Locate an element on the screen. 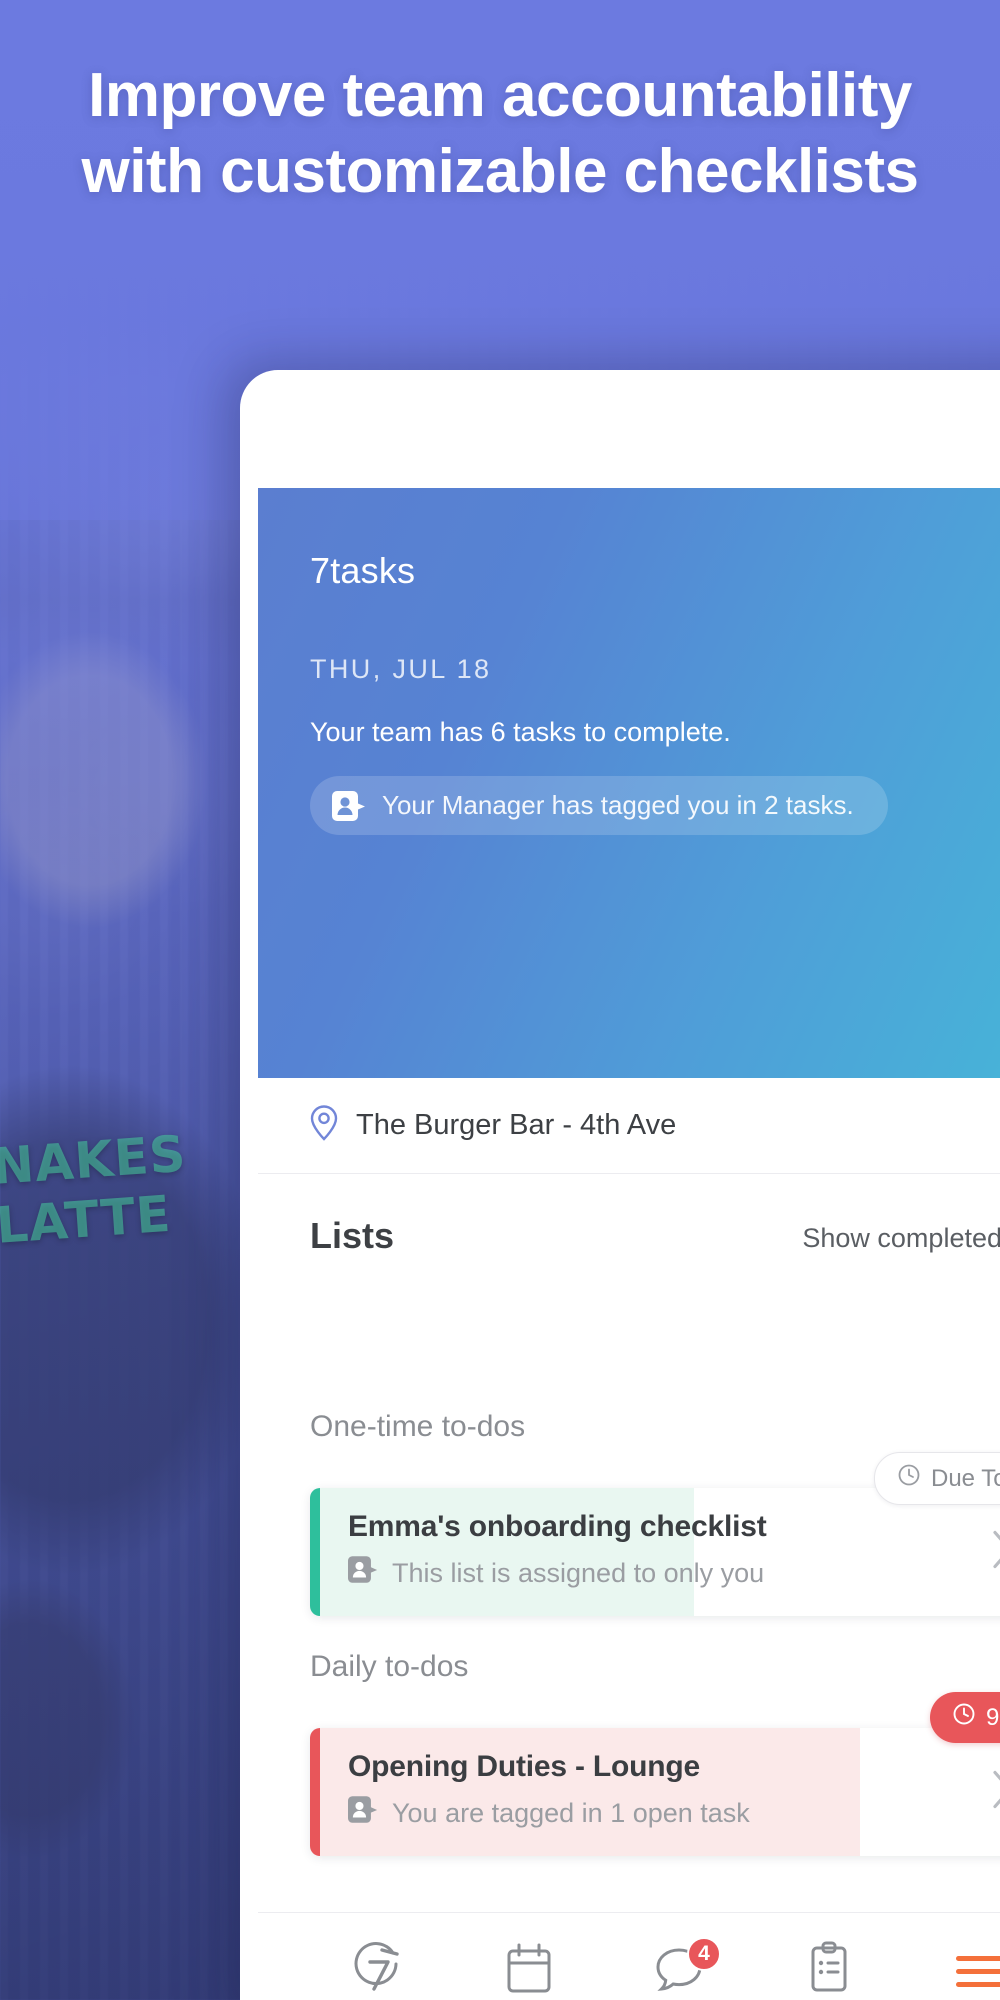 This screenshot has width=1000, height=2000. nav-item-chat: 4 is located at coordinates (679, 1956).